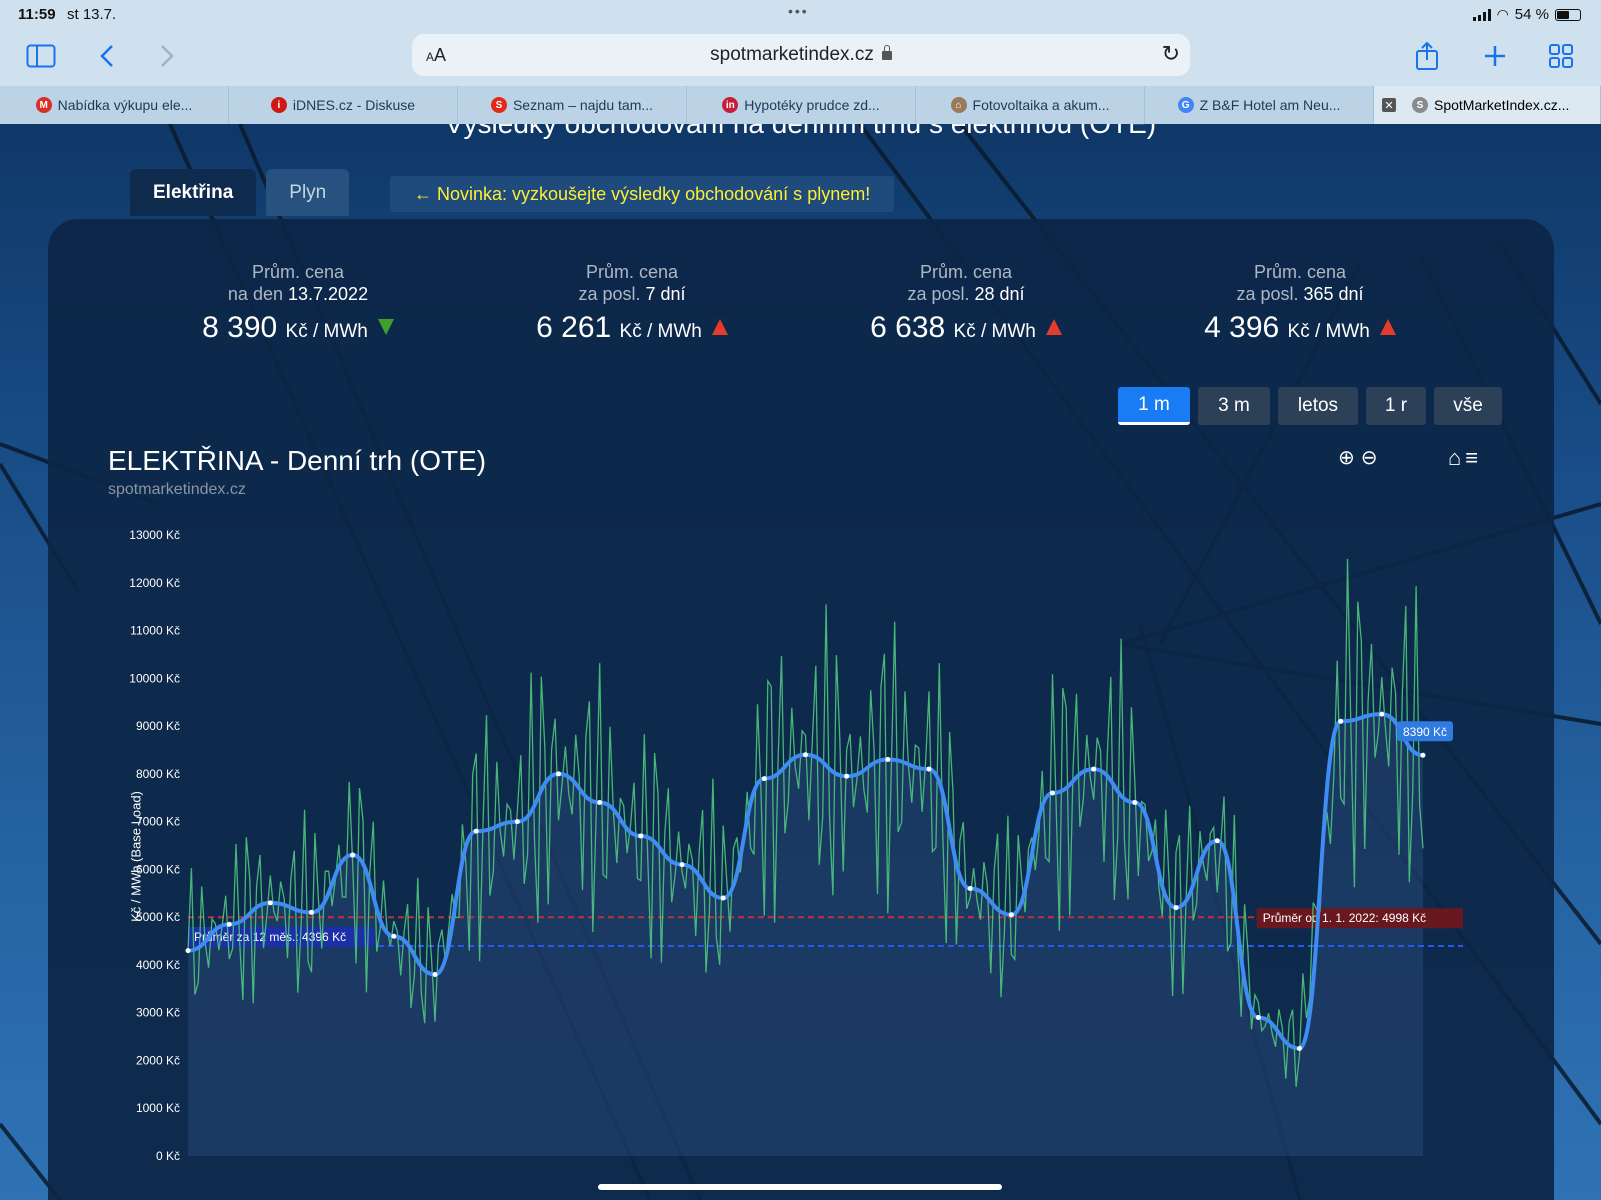 Image resolution: width=1601 pixels, height=1200 pixels. Describe the element at coordinates (1425, 732) in the screenshot. I see `last-value-label: 8390 Kč` at that location.